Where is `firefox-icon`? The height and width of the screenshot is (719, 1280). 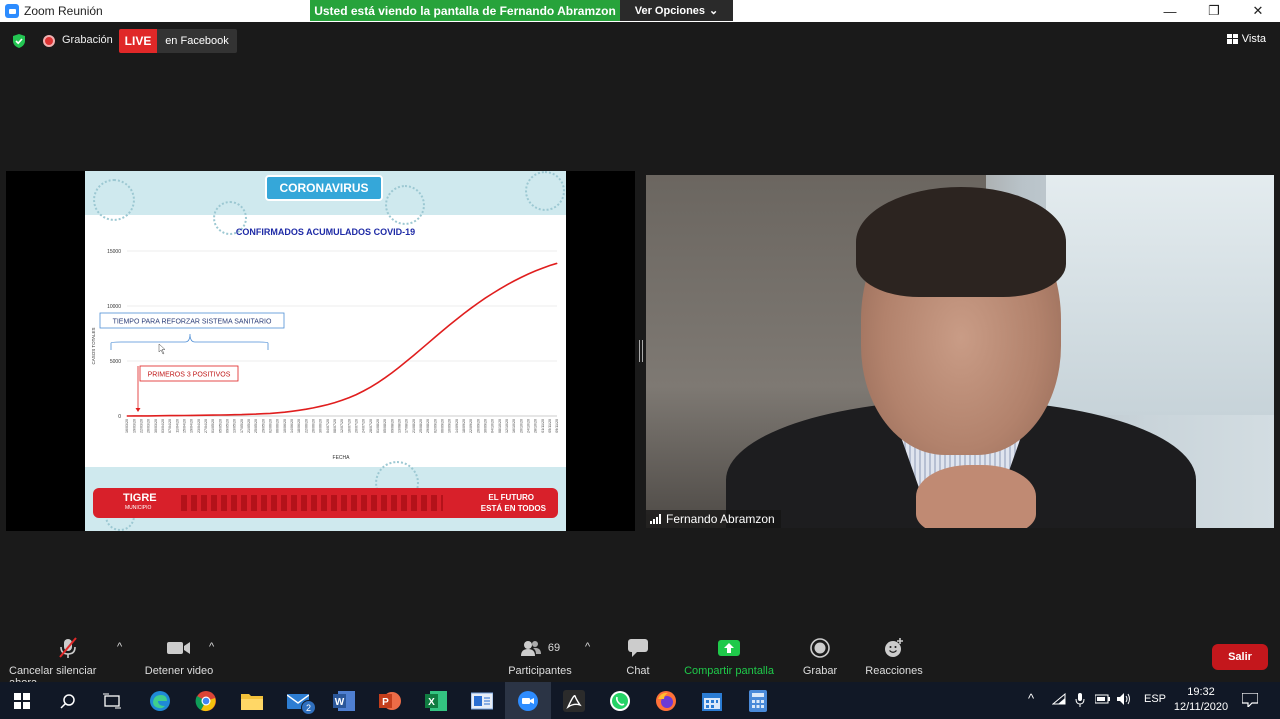
firefox-icon is located at coordinates (666, 701).